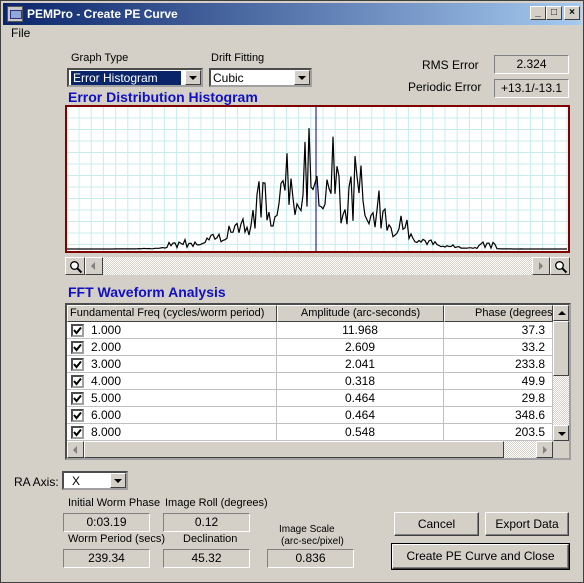 This screenshot has width=584, height=583. What do you see at coordinates (126, 78) in the screenshot?
I see `graph-type-value: Error Histogram` at bounding box center [126, 78].